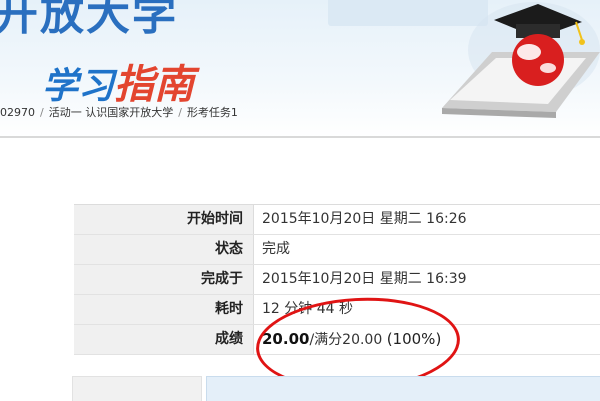 The height and width of the screenshot is (401, 600). I want to click on duration-label: 耗时, so click(164, 309).